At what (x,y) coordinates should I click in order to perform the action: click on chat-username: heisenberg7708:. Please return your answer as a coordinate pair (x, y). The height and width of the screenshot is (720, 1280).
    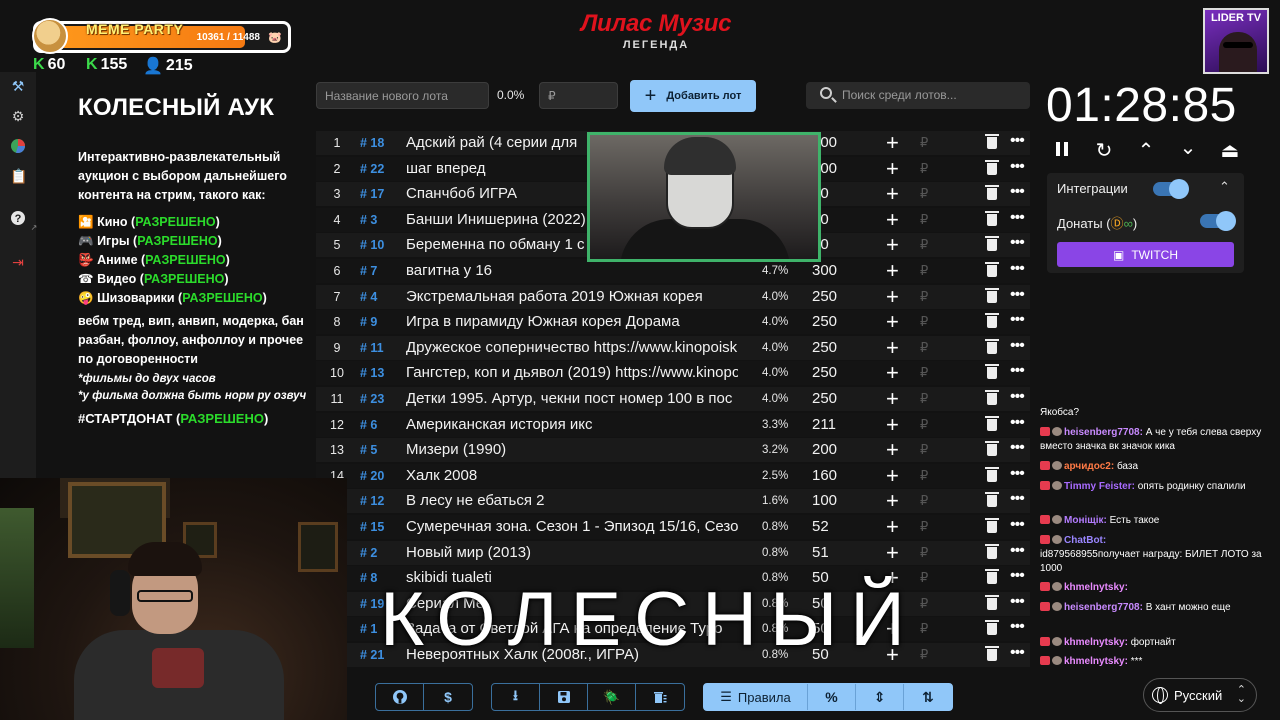
    Looking at the image, I should click on (1103, 432).